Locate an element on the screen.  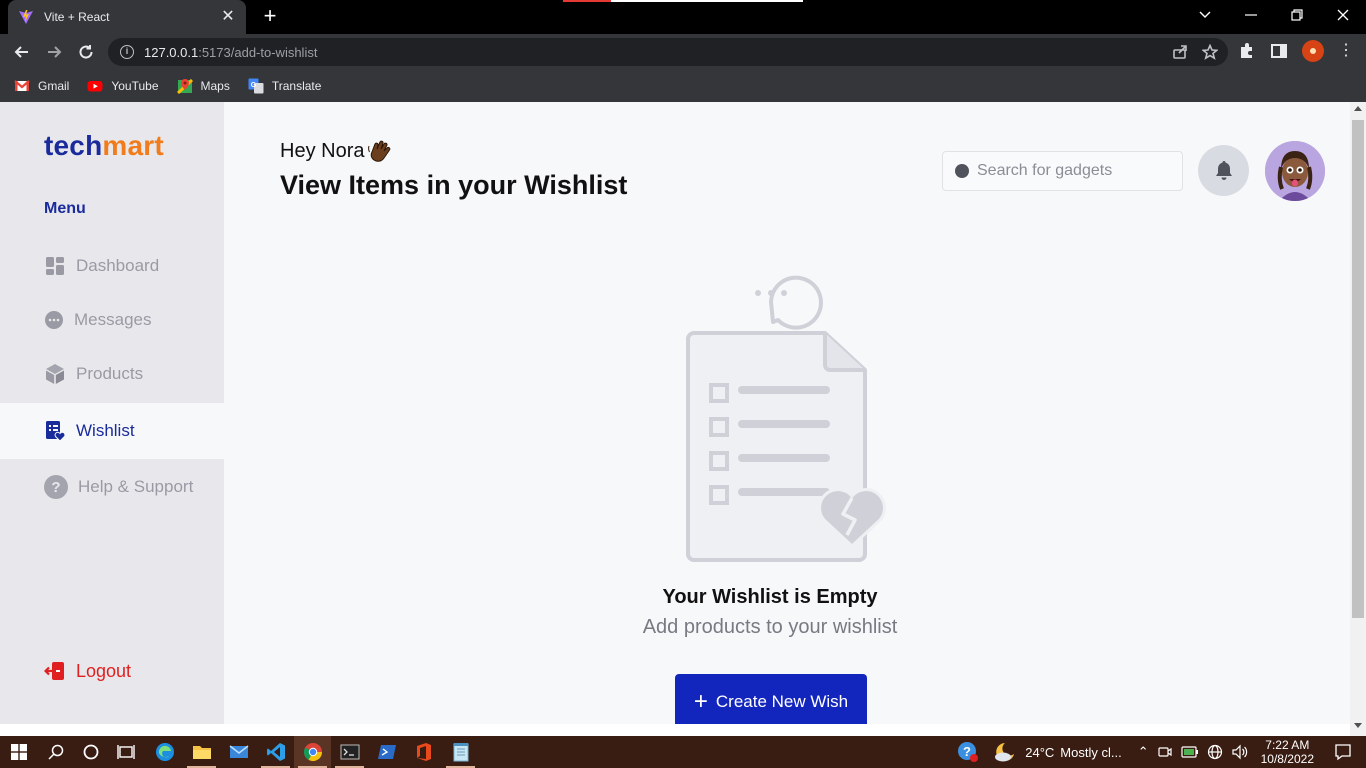
taskbar-mail is located at coordinates (238, 752).